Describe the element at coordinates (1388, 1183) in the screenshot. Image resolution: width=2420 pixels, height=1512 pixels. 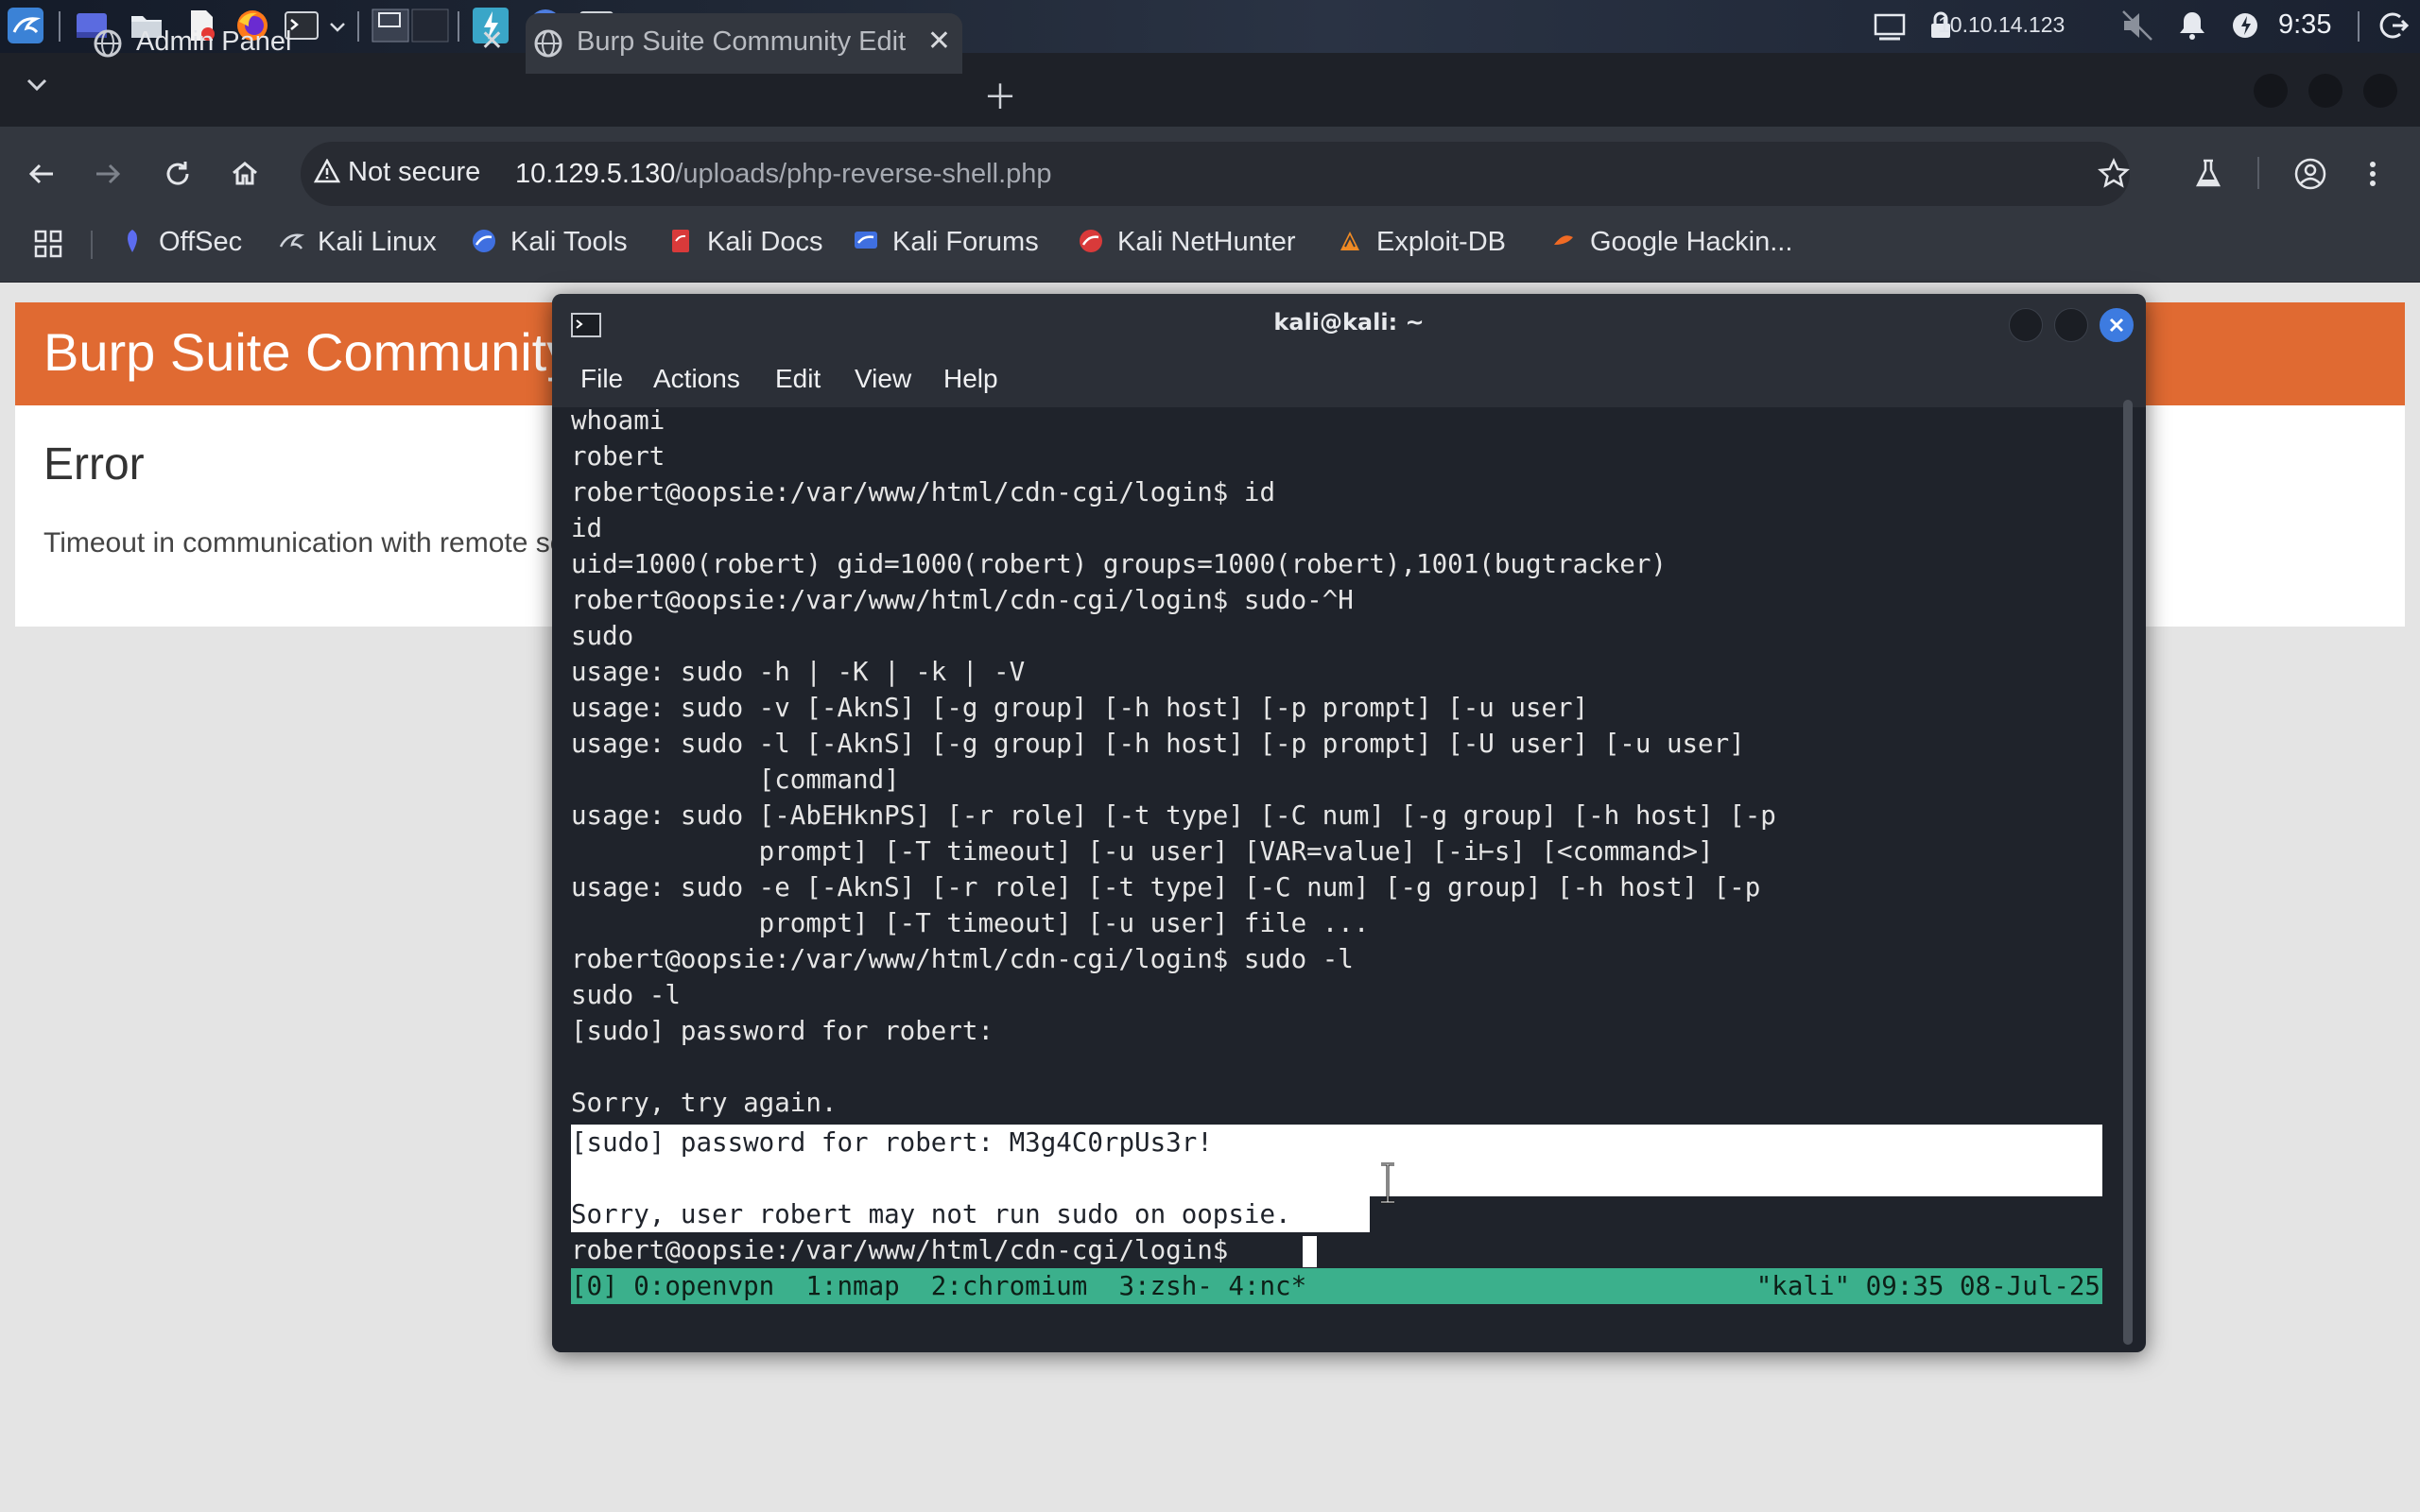
I see `text-cursor-icon` at that location.